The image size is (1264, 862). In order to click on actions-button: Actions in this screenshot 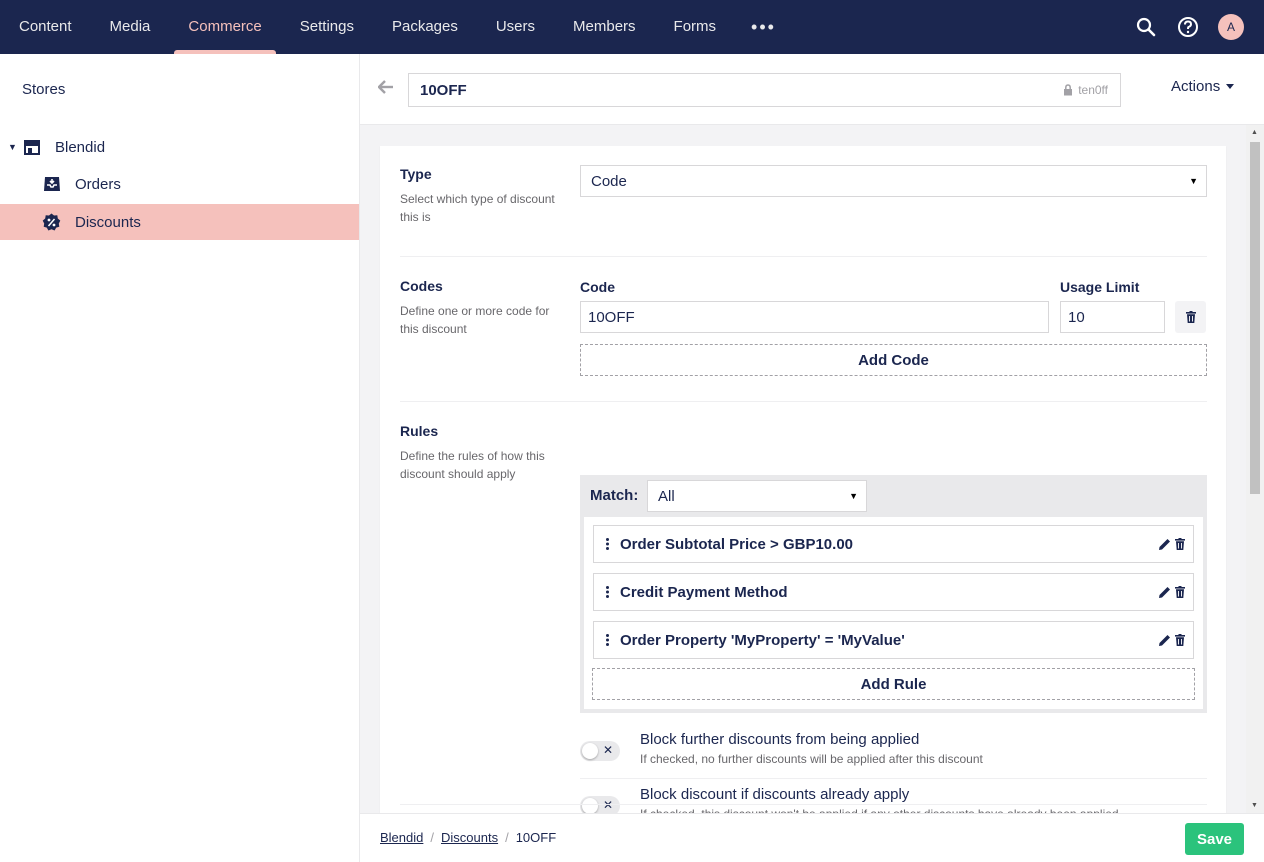, I will do `click(1203, 86)`.